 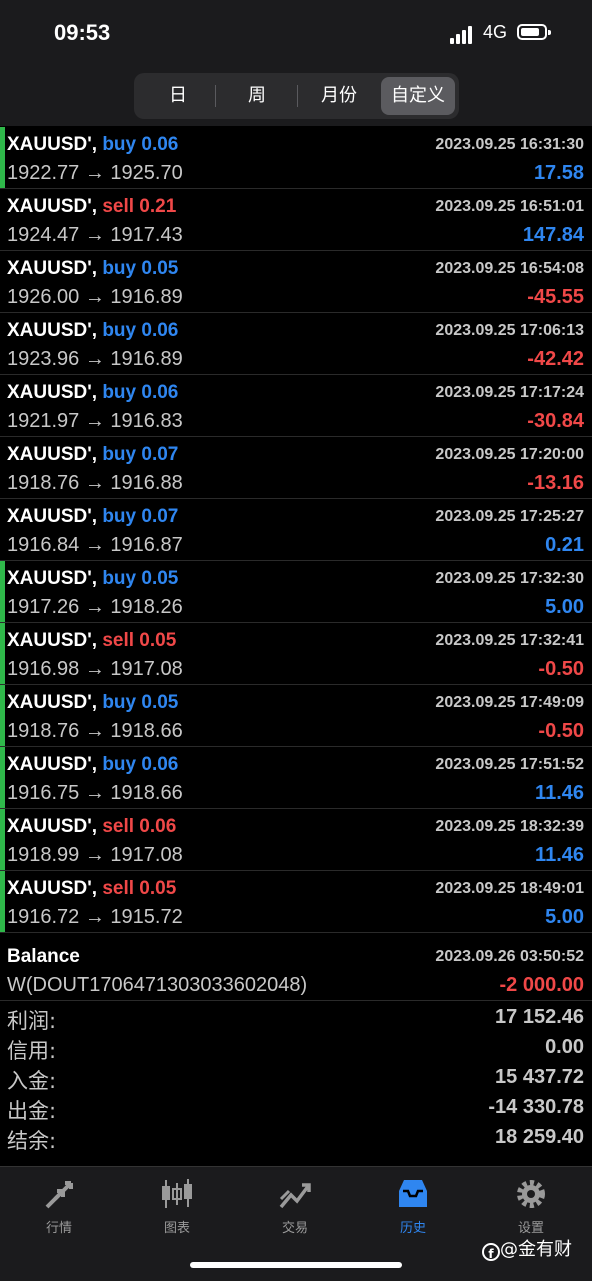 What do you see at coordinates (463, 34) in the screenshot?
I see `cellular-signal-icon` at bounding box center [463, 34].